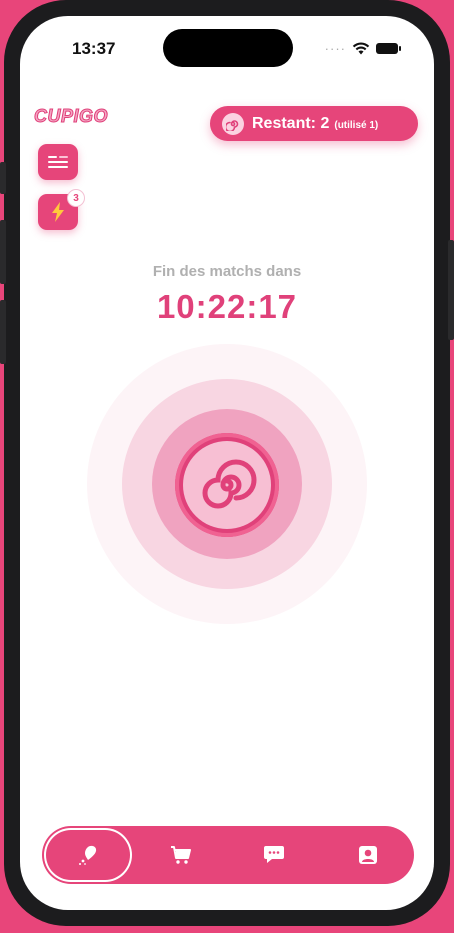 The height and width of the screenshot is (933, 454). What do you see at coordinates (228, 855) in the screenshot?
I see `bottom-nav` at bounding box center [228, 855].